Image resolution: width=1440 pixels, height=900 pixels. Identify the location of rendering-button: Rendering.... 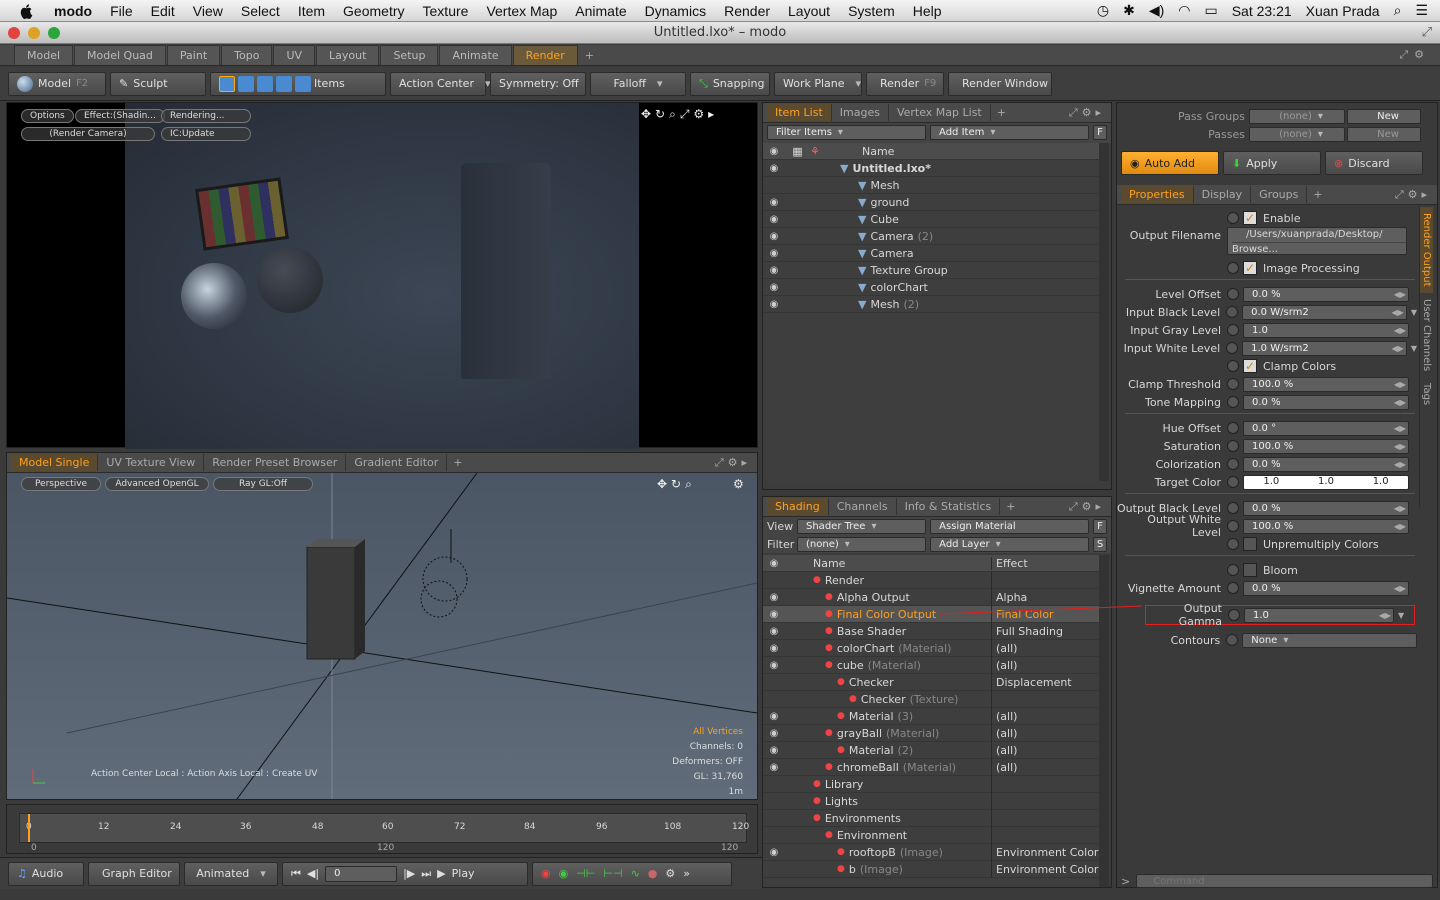
(206, 116).